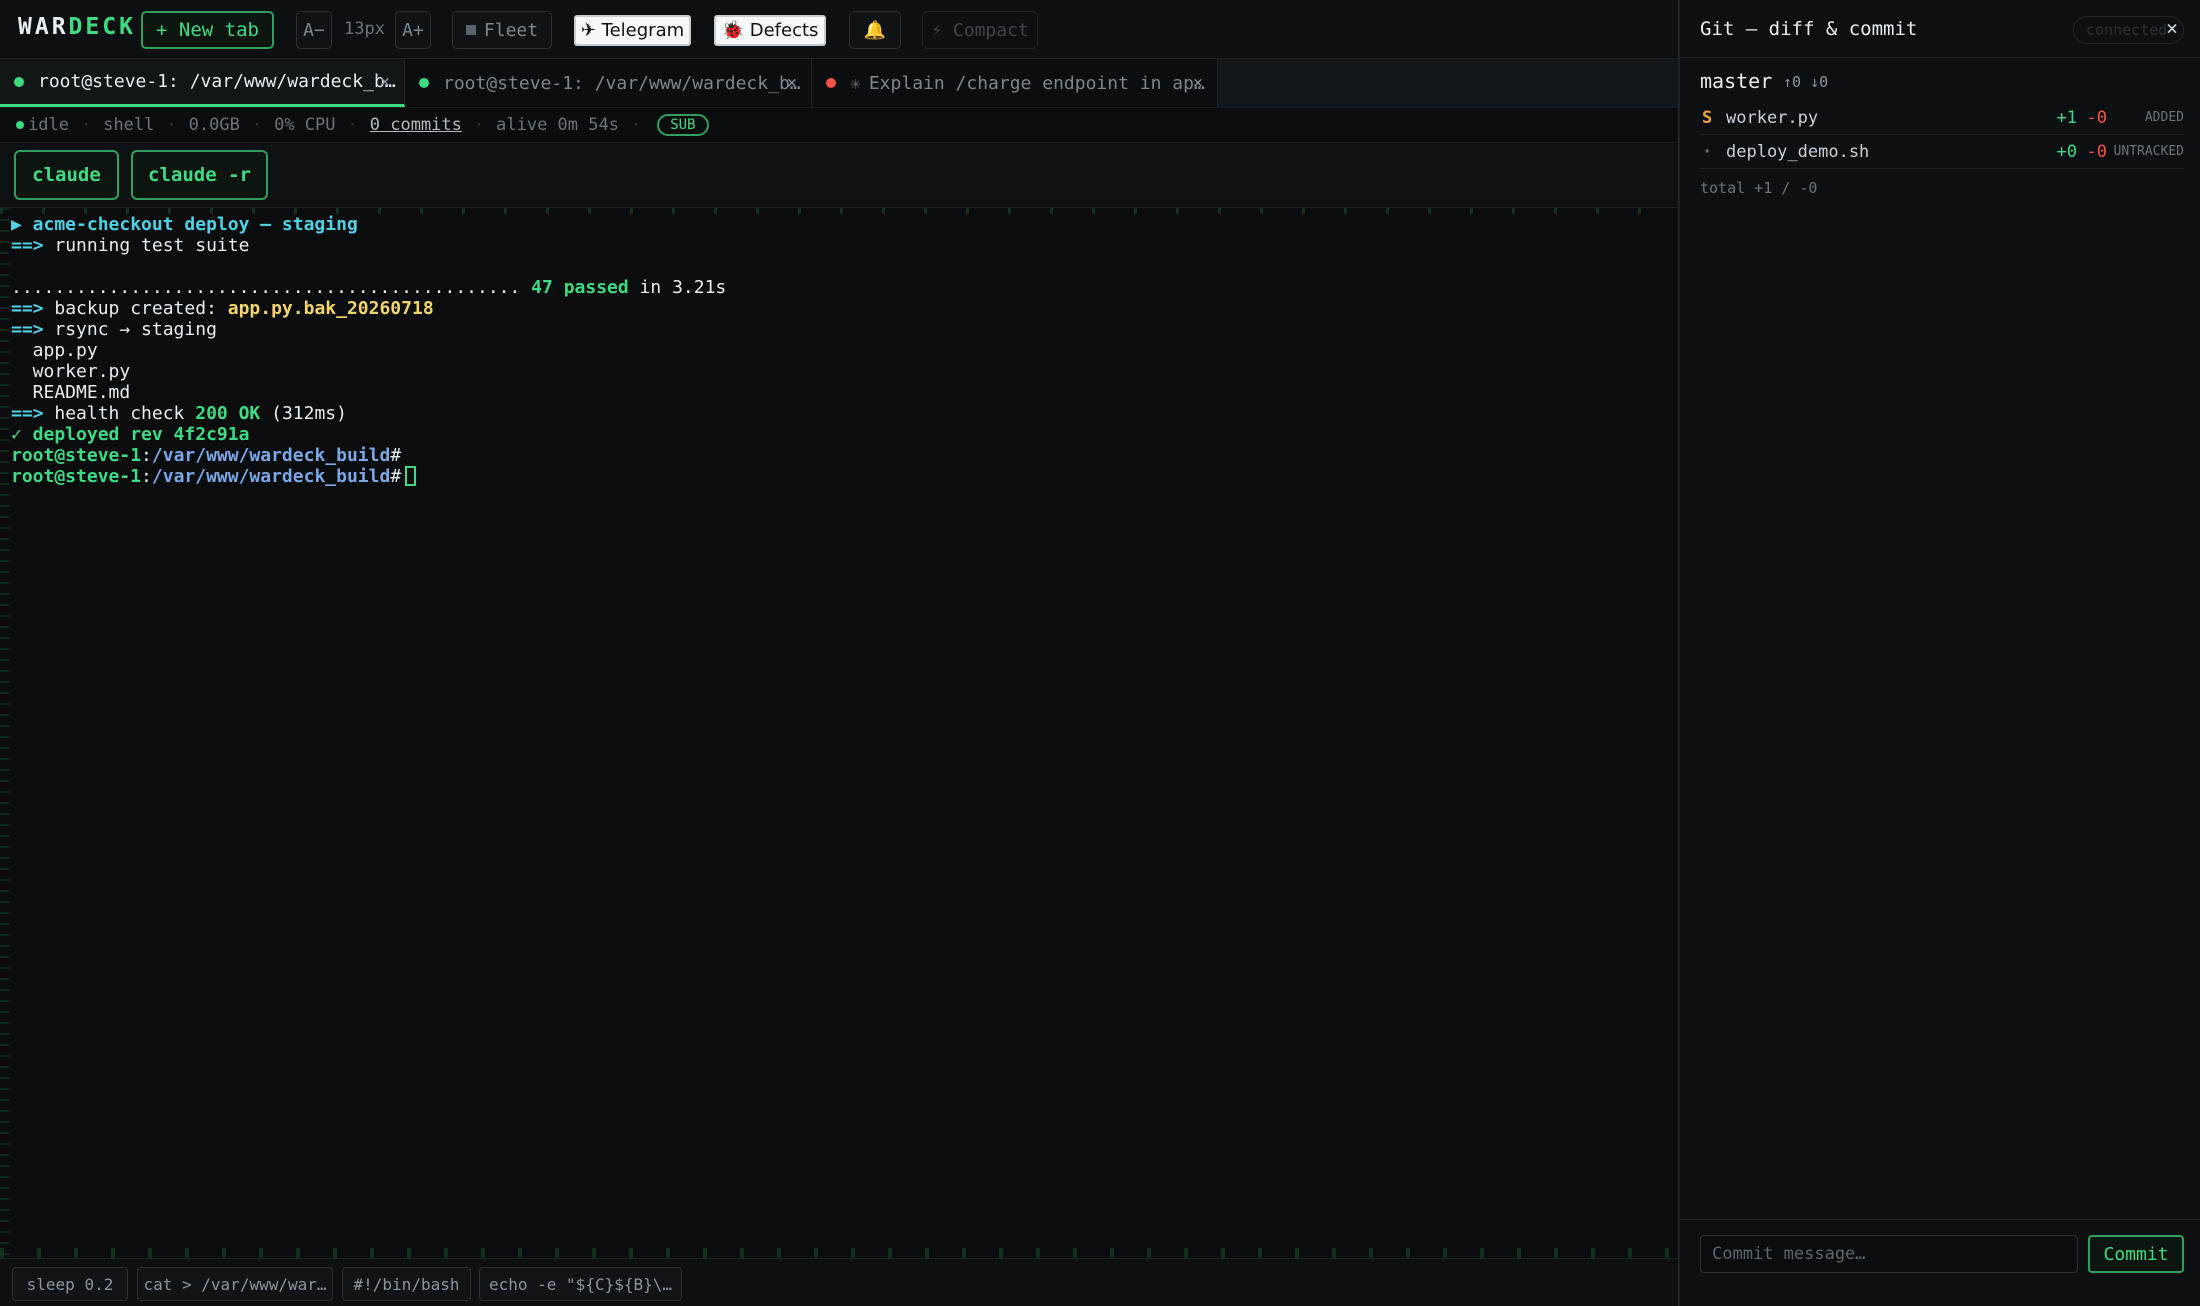  Describe the element at coordinates (557, 125) in the screenshot. I see `status-uptime: alive 0m 54s` at that location.